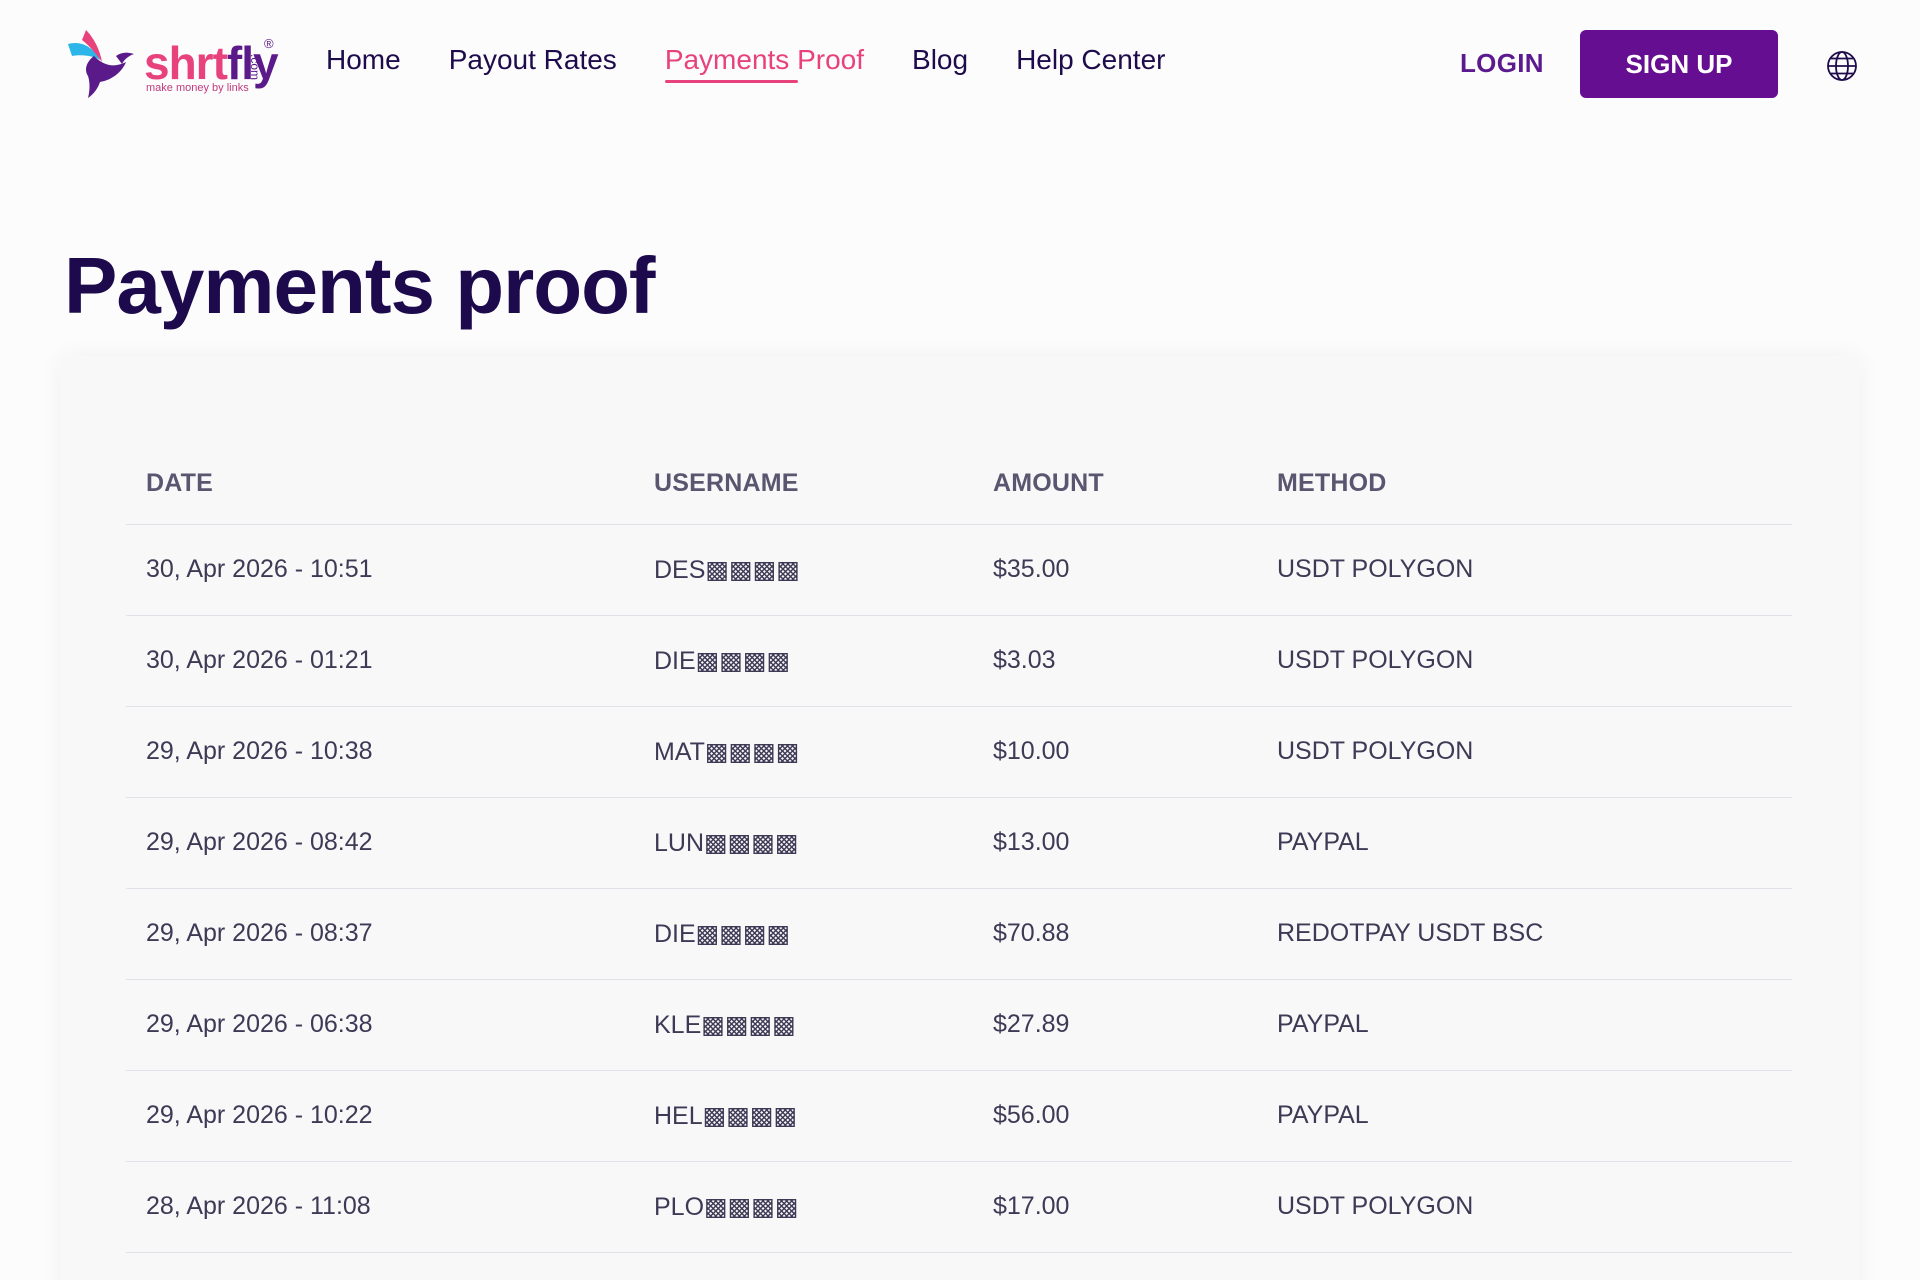 This screenshot has height=1280, width=1920. Describe the element at coordinates (380, 843) in the screenshot. I see `cell-date: 29, Apr 2026 - 08:42` at that location.